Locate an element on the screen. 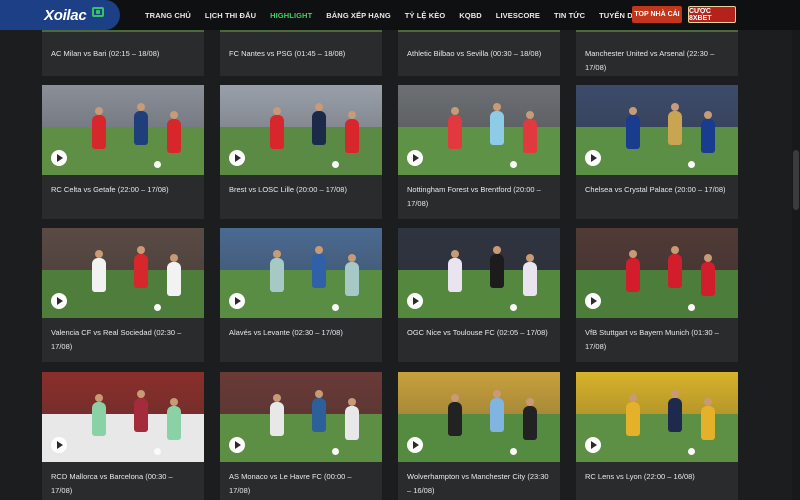  video-card: FC Nantes vs PSG (01:45 – 18/08) is located at coordinates (301, 53).